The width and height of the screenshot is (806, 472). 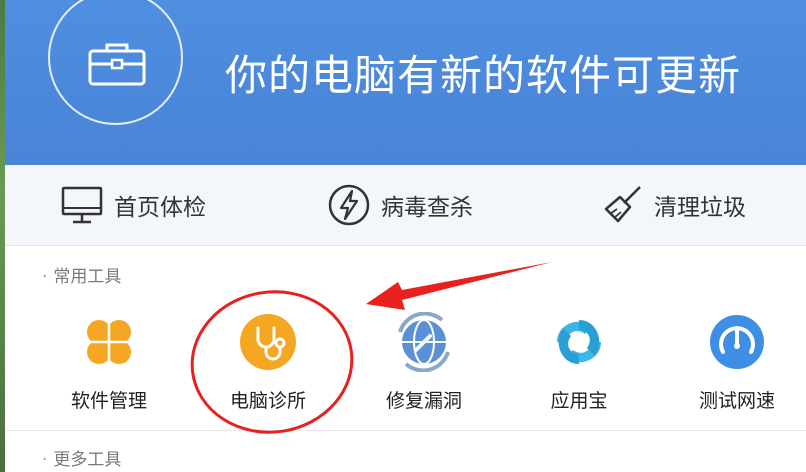 What do you see at coordinates (622, 204) in the screenshot?
I see `broom-icon` at bounding box center [622, 204].